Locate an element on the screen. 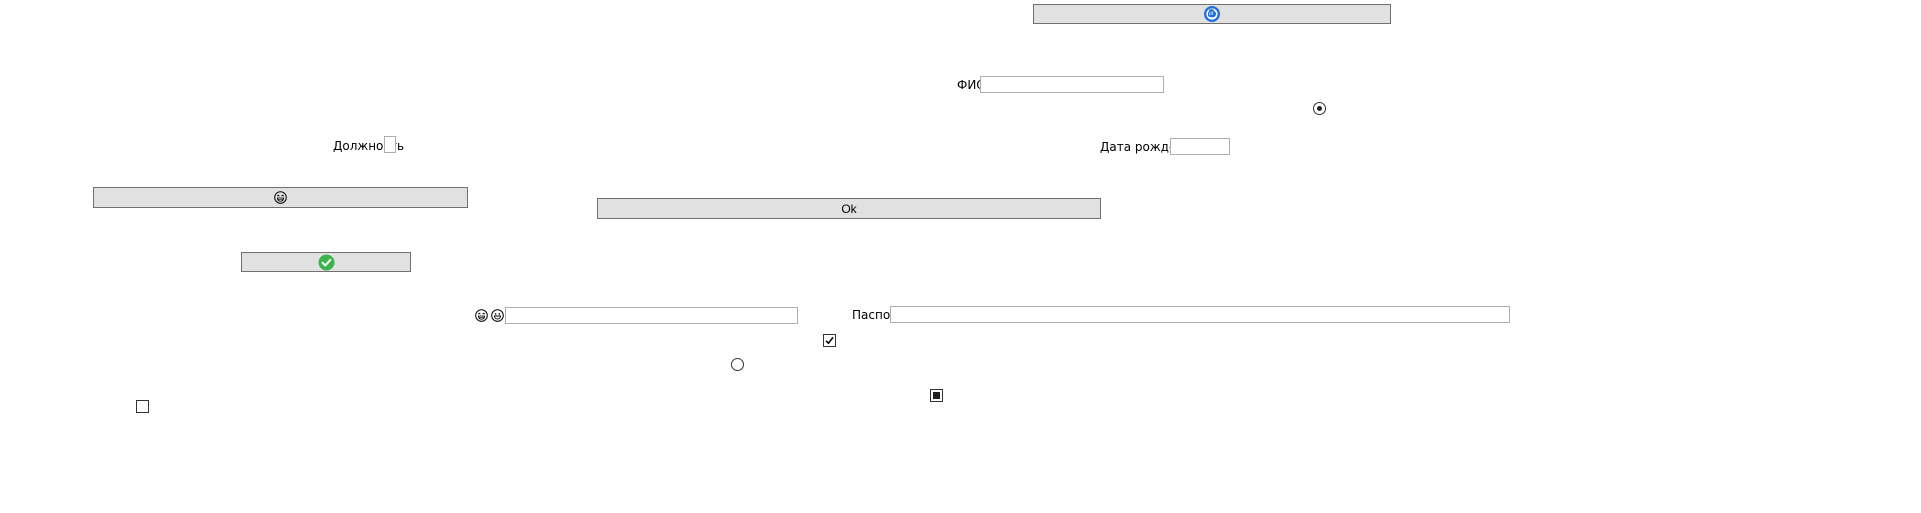 Image resolution: width=1921 pixels, height=513 pixels. ok-button: Ok is located at coordinates (849, 208).